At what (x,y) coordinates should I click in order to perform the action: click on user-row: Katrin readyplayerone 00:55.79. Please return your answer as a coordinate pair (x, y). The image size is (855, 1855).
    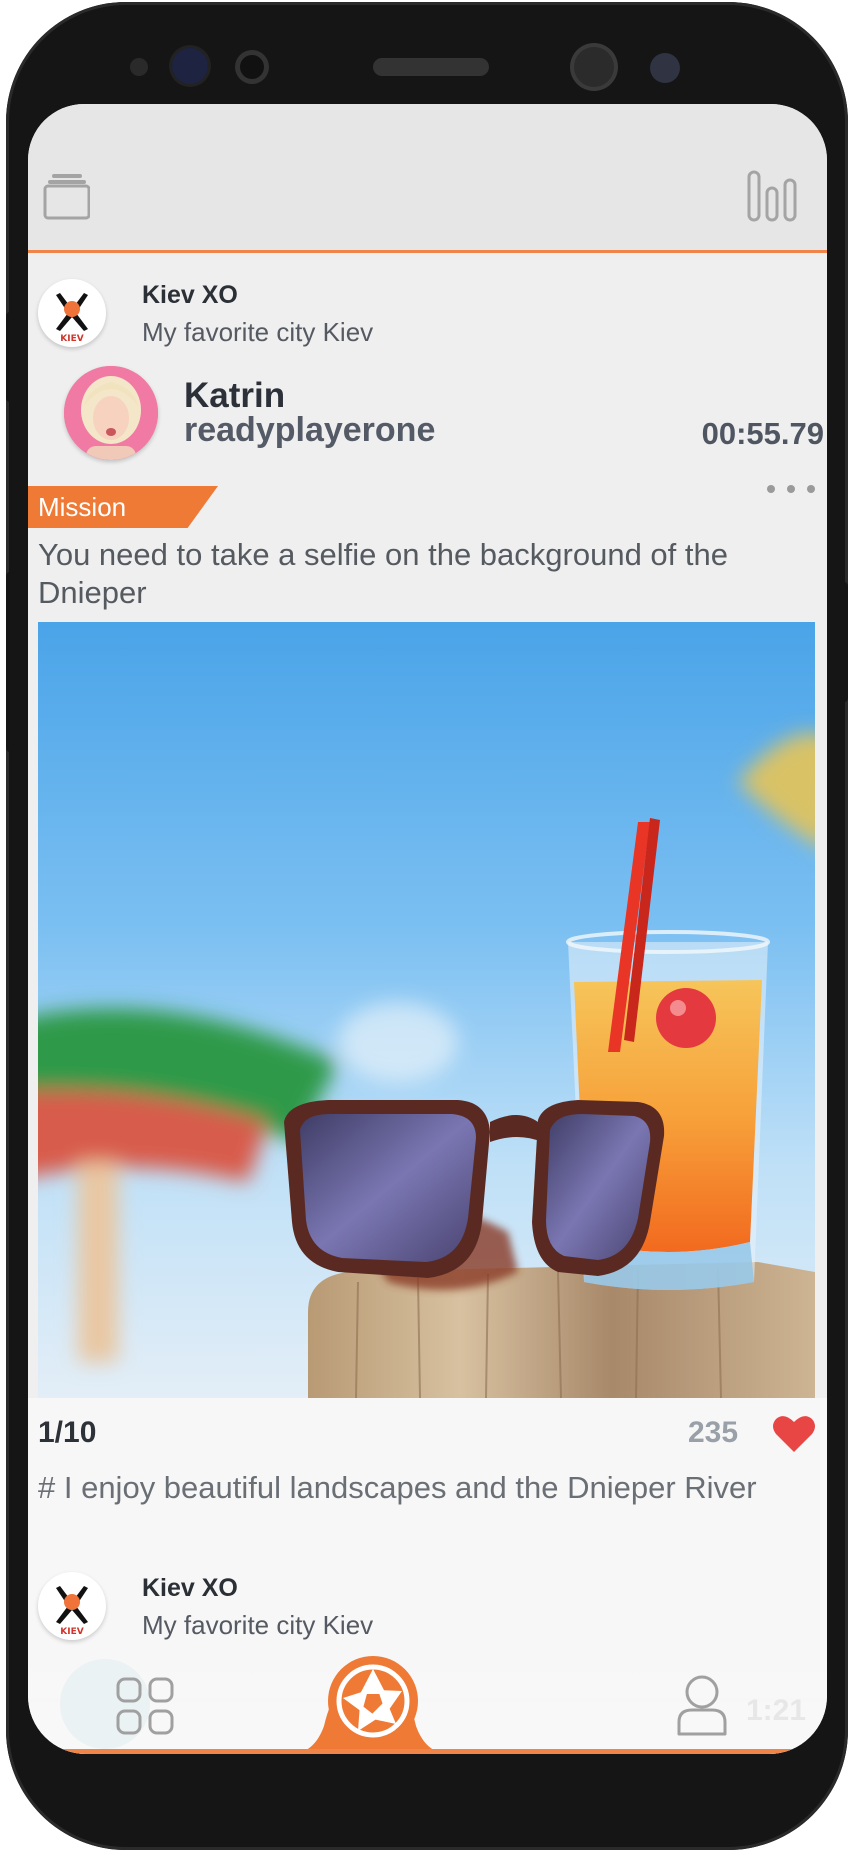
    Looking at the image, I should click on (444, 416).